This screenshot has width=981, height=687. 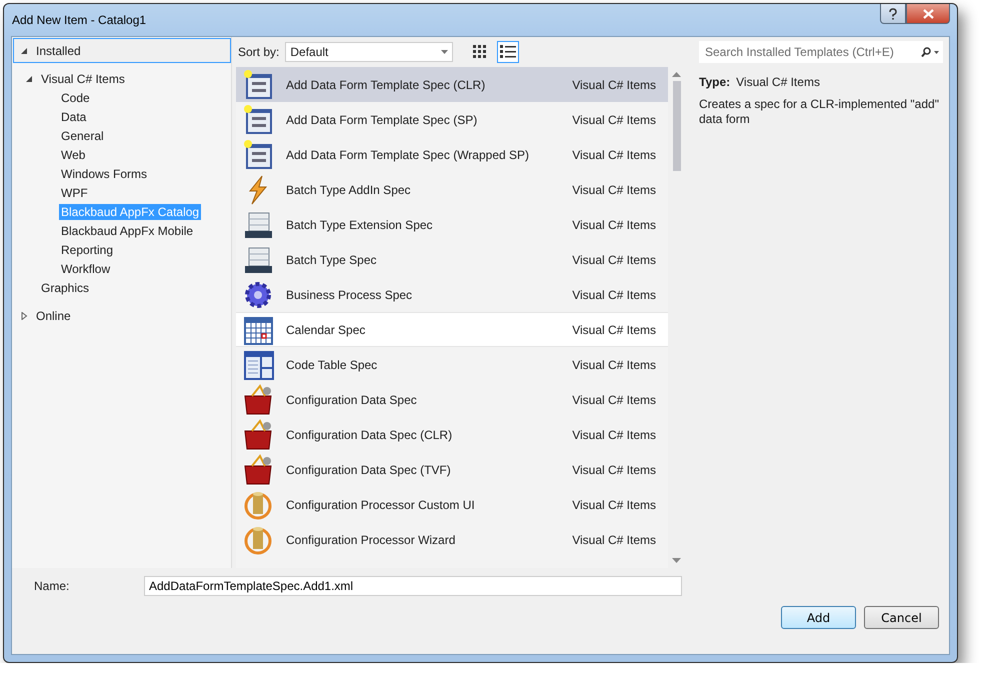 I want to click on collapsed-triangle-icon, so click(x=24, y=316).